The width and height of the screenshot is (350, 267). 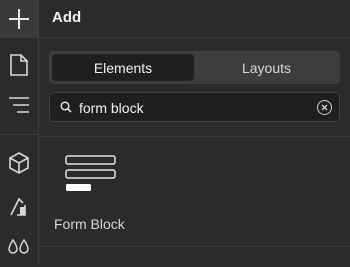 I want to click on add-panel-button, so click(x=19, y=19).